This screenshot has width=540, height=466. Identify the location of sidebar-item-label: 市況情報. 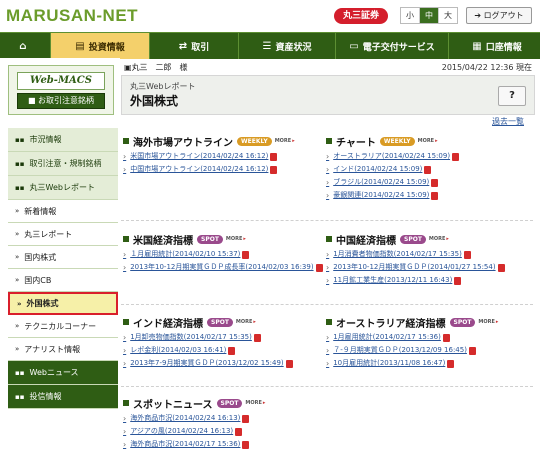
(45, 139).